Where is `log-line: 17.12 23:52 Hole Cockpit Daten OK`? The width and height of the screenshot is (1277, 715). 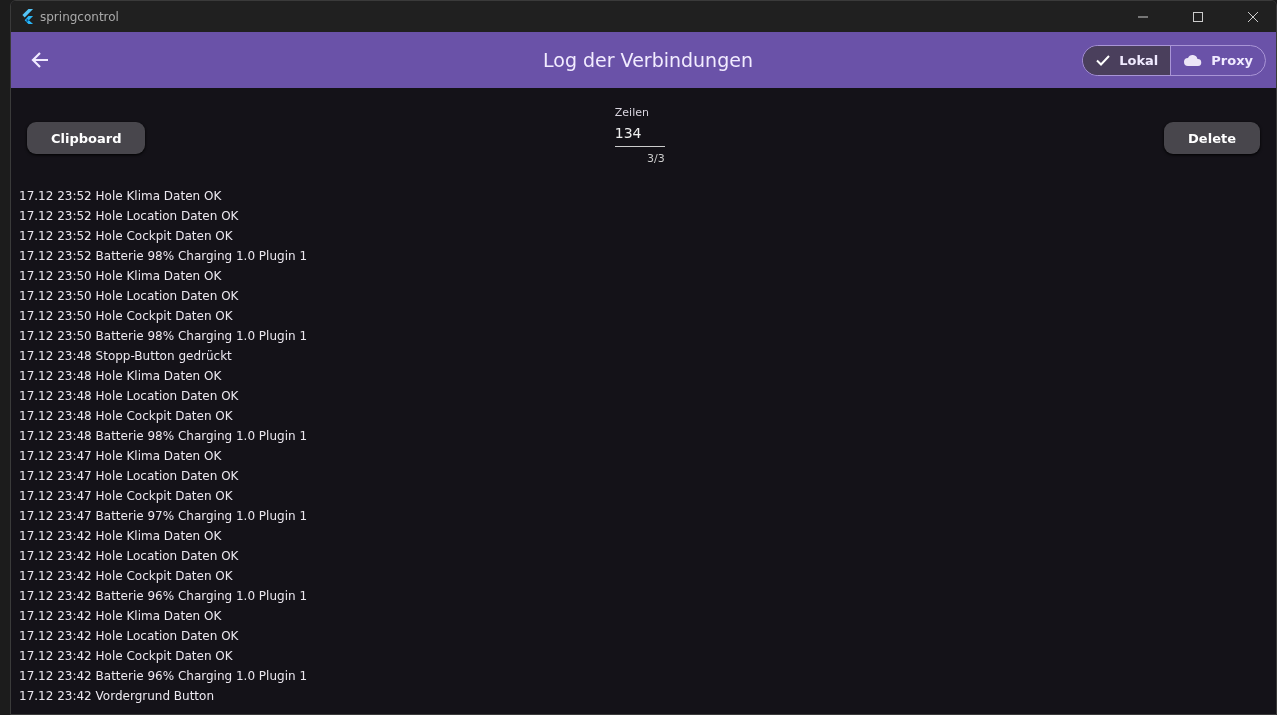
log-line: 17.12 23:52 Hole Cockpit Daten OK is located at coordinates (126, 236).